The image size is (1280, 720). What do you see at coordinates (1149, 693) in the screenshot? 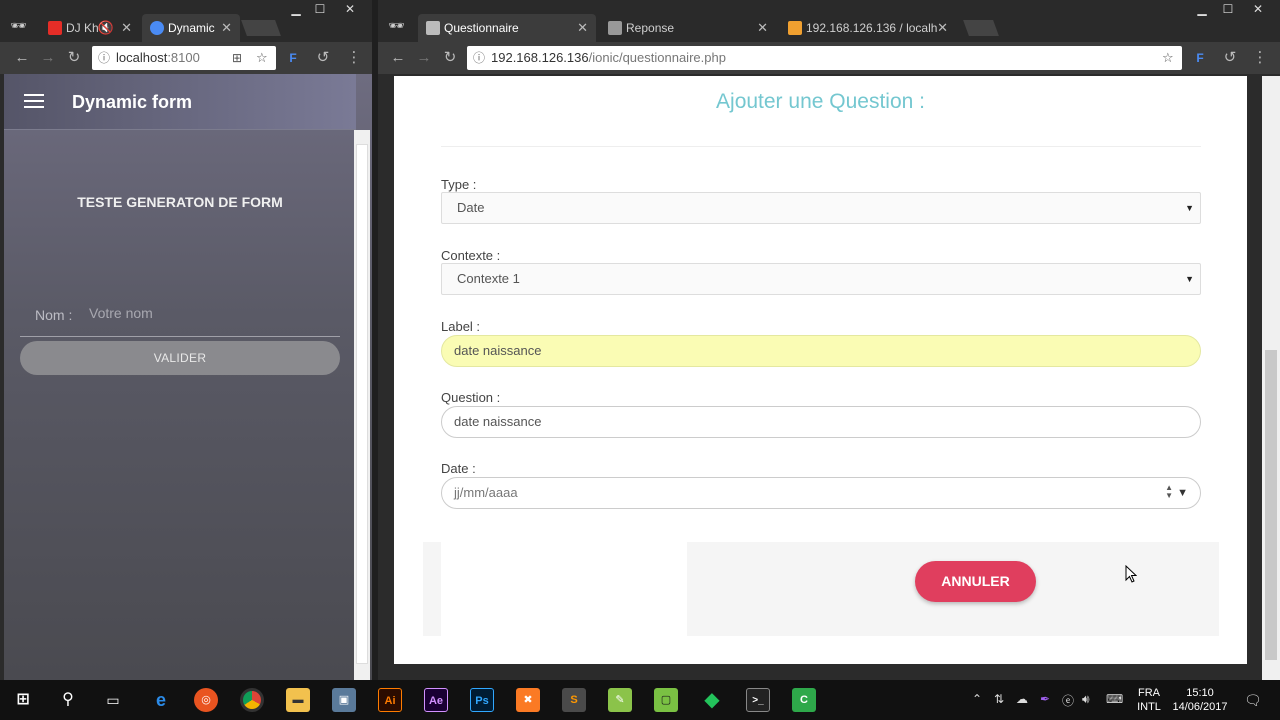
I see `language-code: FRA` at bounding box center [1149, 693].